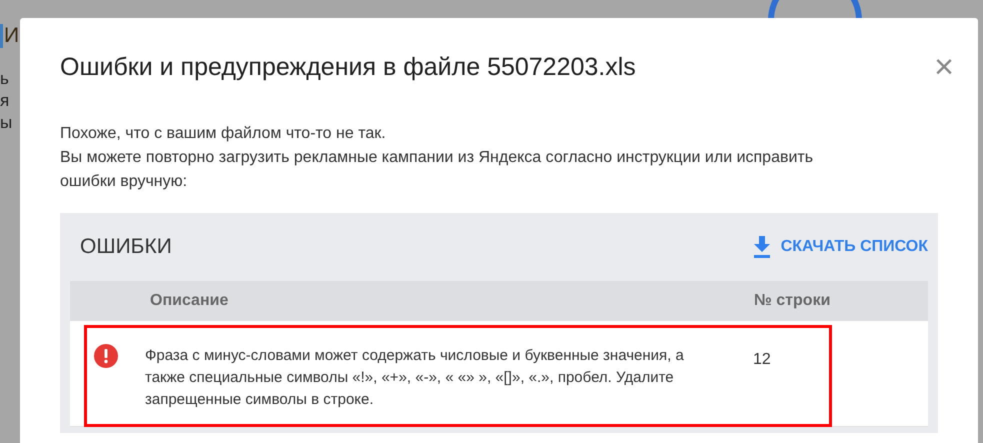  I want to click on page-title: И, so click(12, 36).